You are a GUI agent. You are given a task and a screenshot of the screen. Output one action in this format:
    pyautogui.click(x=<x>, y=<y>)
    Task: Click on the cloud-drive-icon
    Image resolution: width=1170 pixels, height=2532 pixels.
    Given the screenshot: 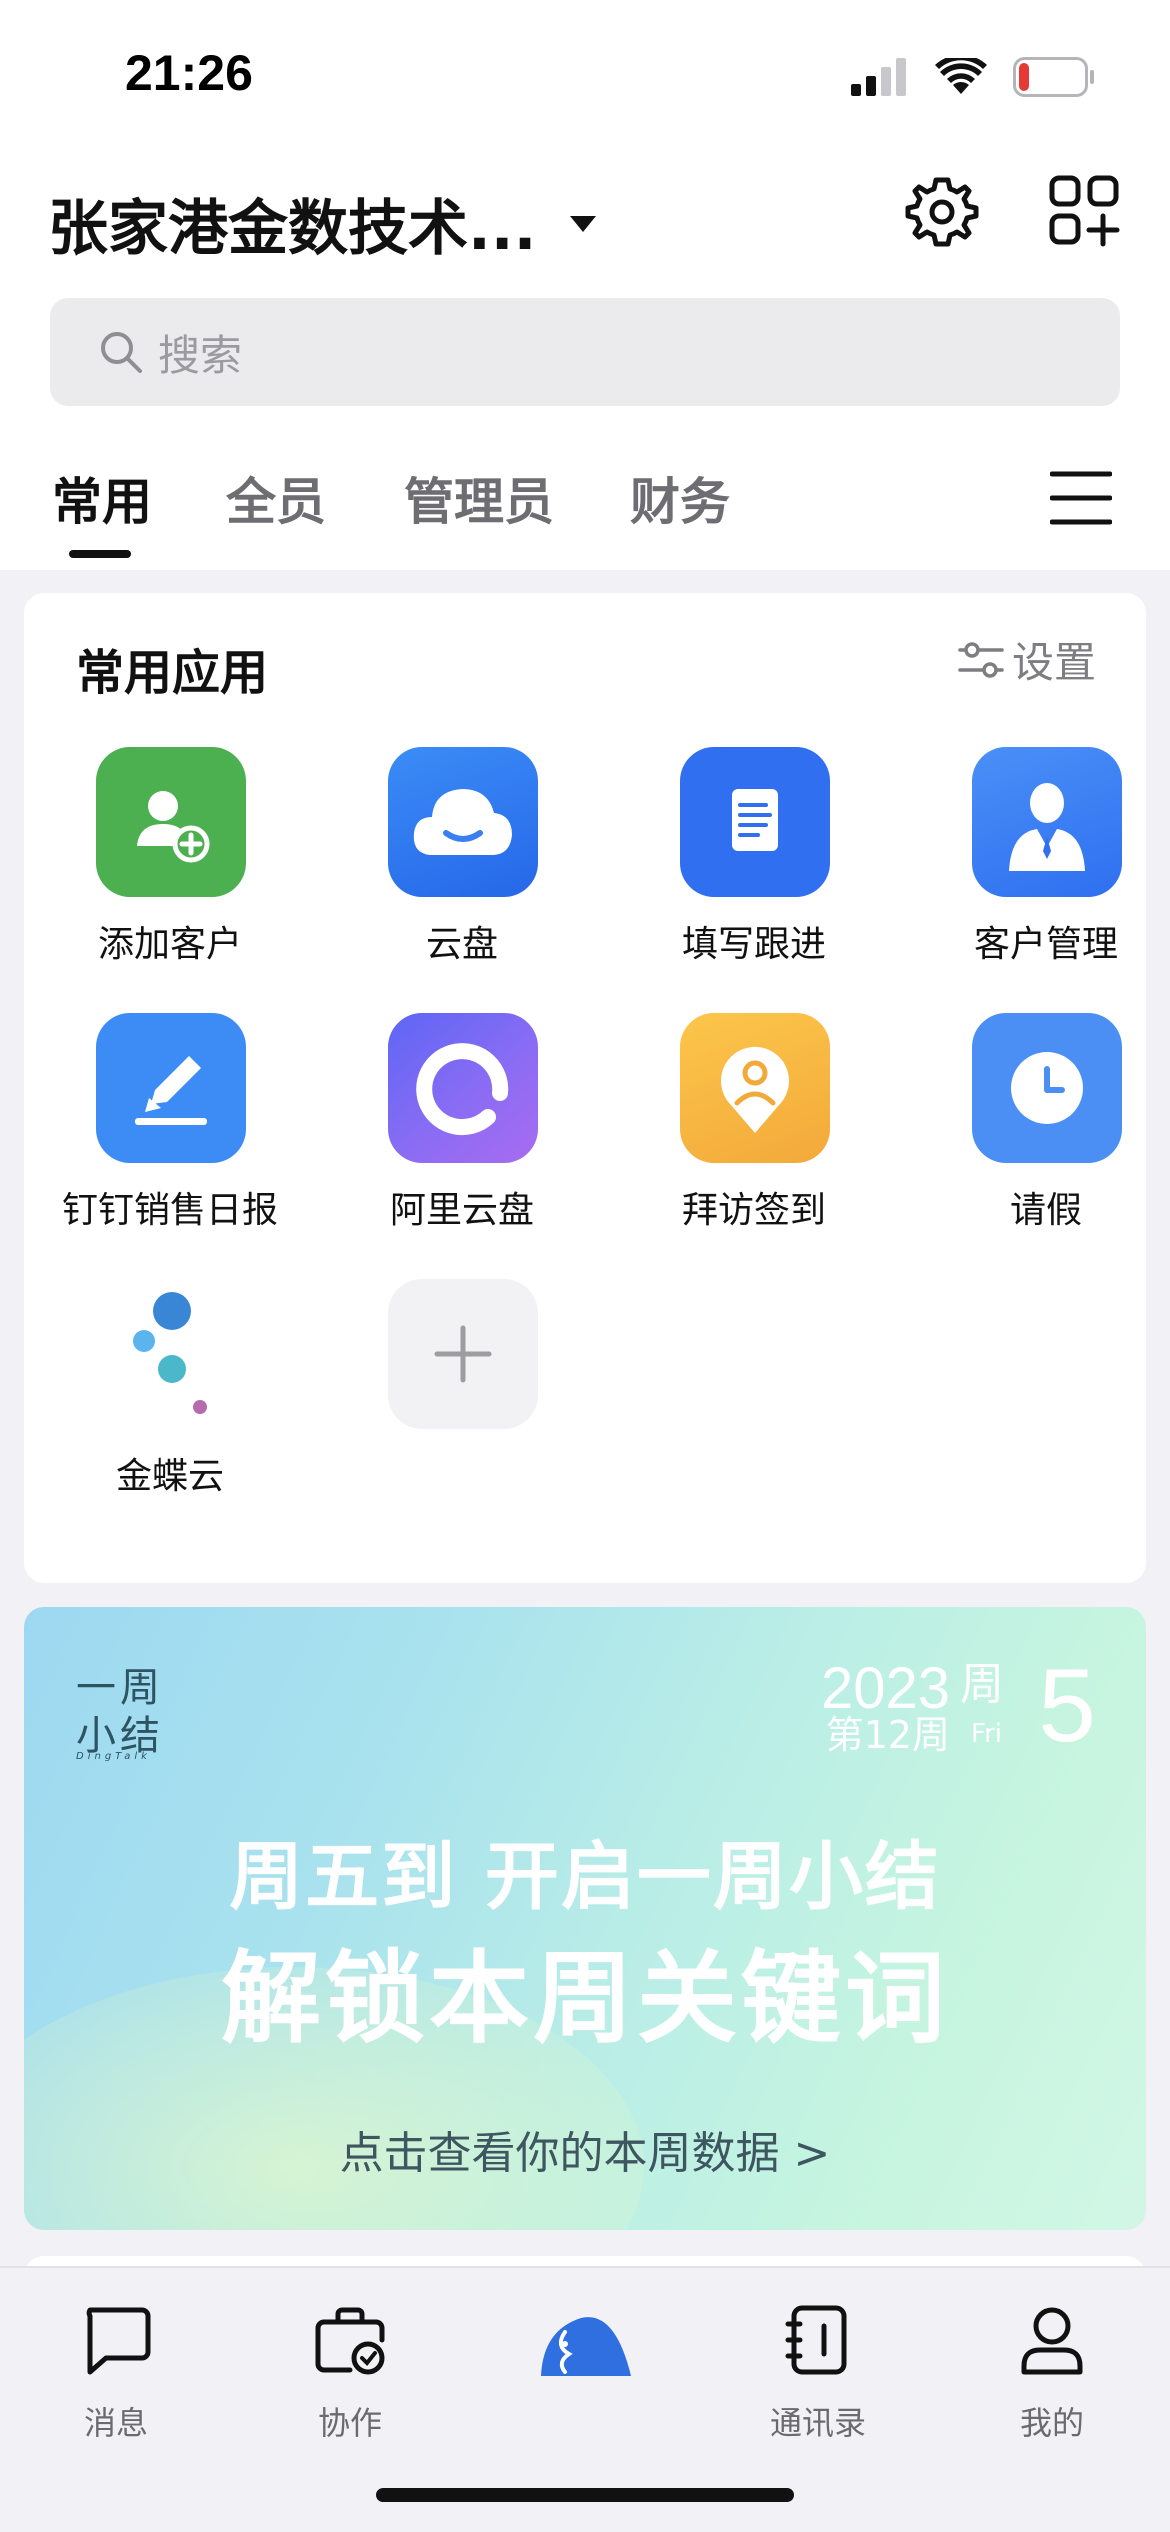 What is the action you would take?
    pyautogui.click(x=463, y=822)
    